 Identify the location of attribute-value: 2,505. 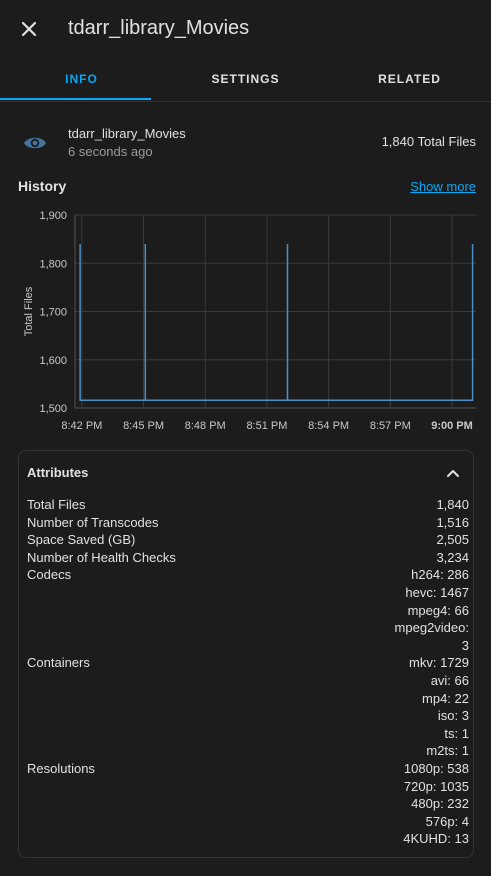
(452, 540).